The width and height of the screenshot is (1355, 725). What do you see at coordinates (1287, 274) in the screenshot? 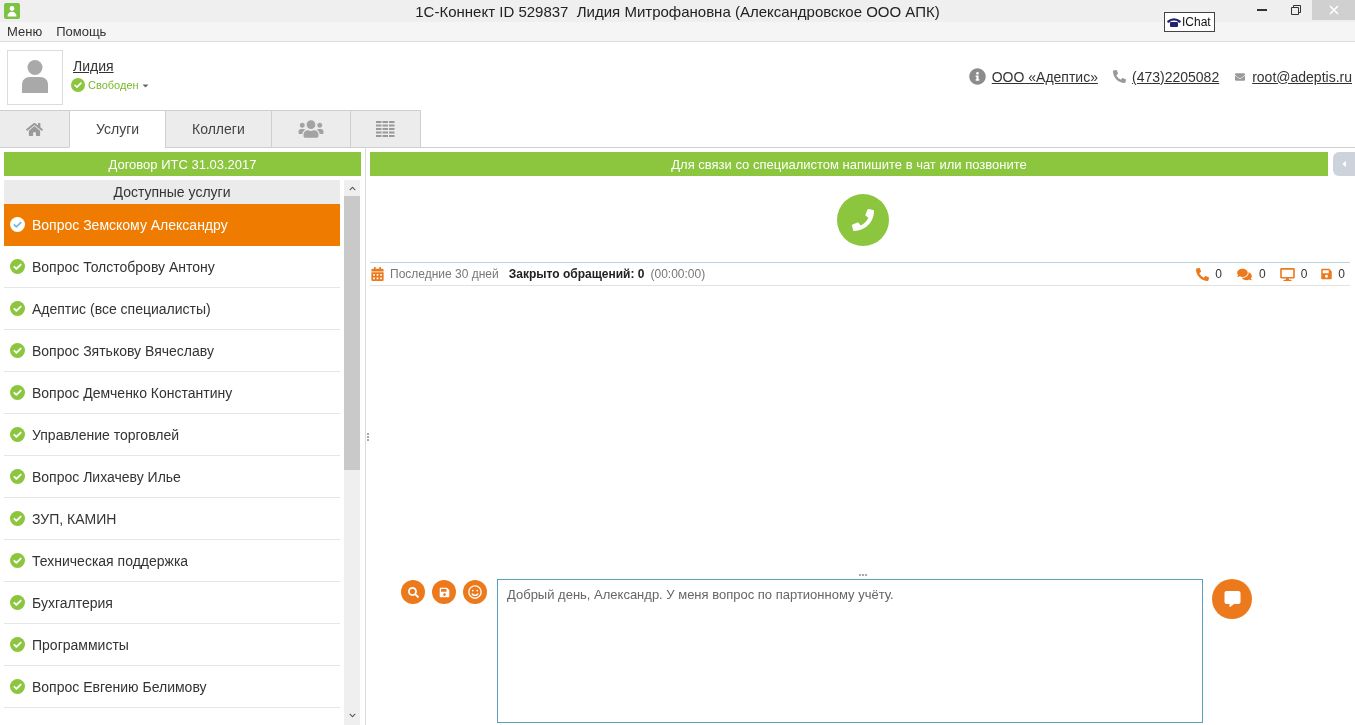
I see `monitor-icon` at bounding box center [1287, 274].